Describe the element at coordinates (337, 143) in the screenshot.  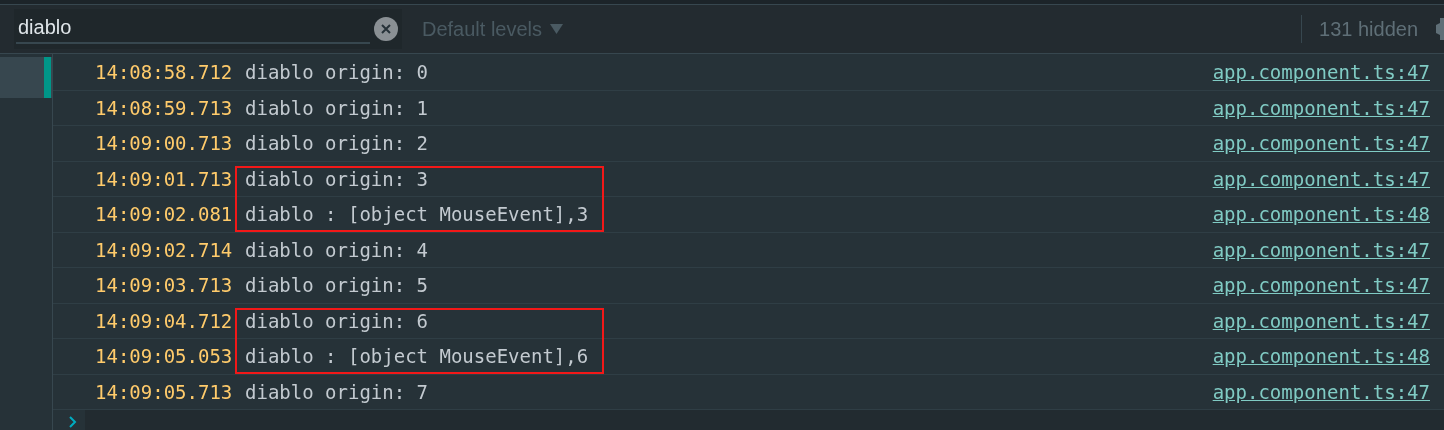
I see `log-message: diablo origin: 2` at that location.